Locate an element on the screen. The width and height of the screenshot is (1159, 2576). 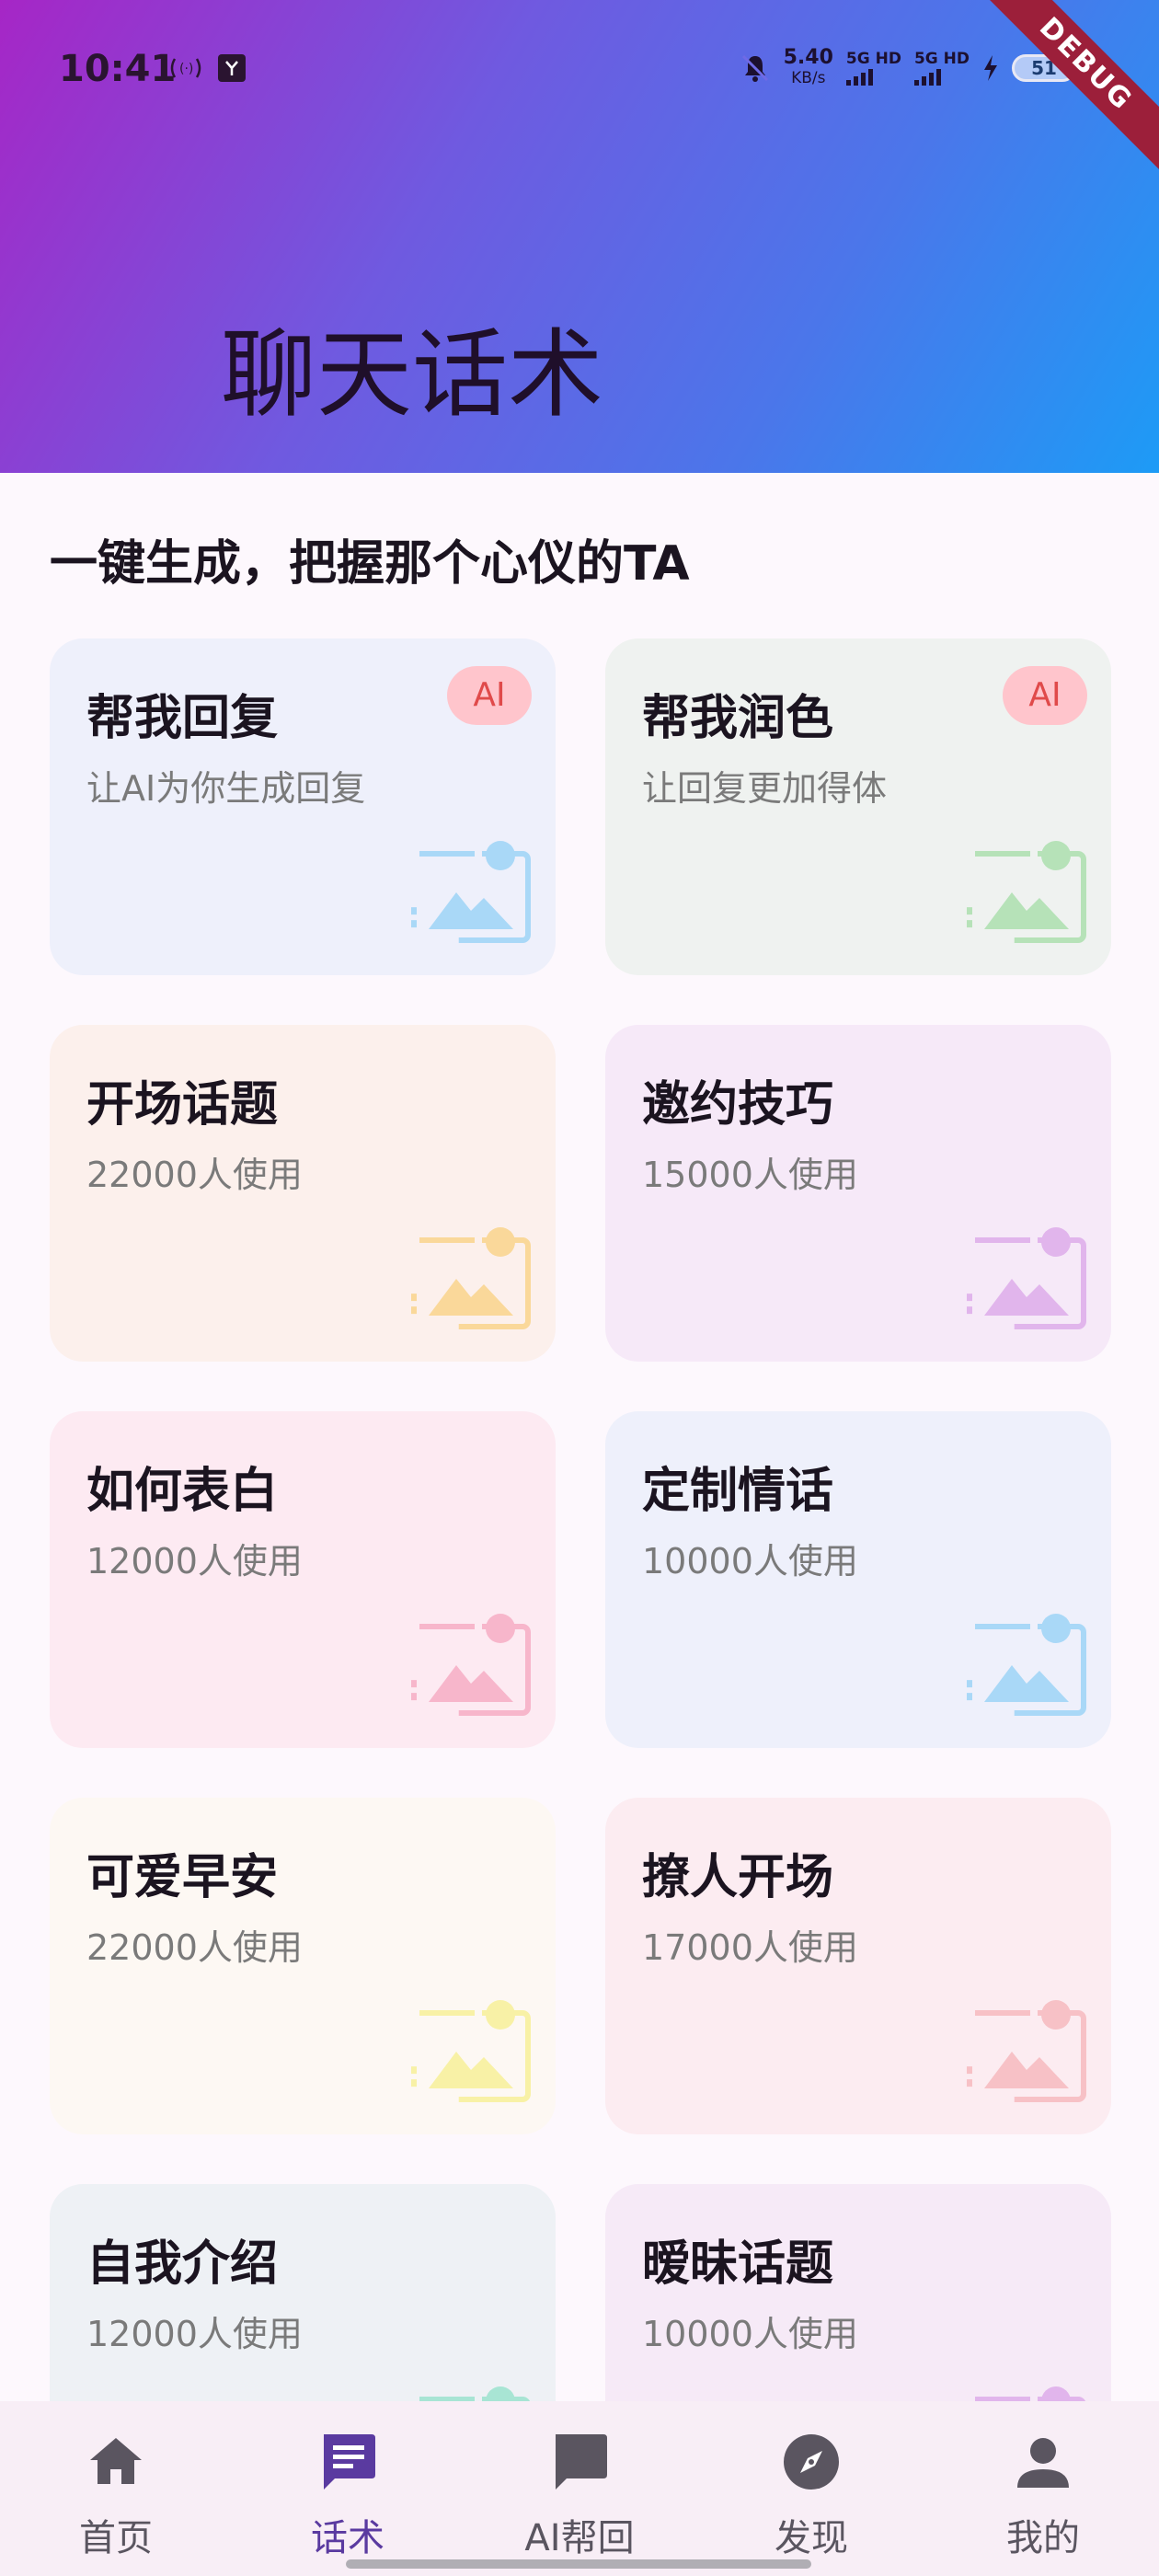
network-speed: 5.40 KB/s is located at coordinates (808, 68).